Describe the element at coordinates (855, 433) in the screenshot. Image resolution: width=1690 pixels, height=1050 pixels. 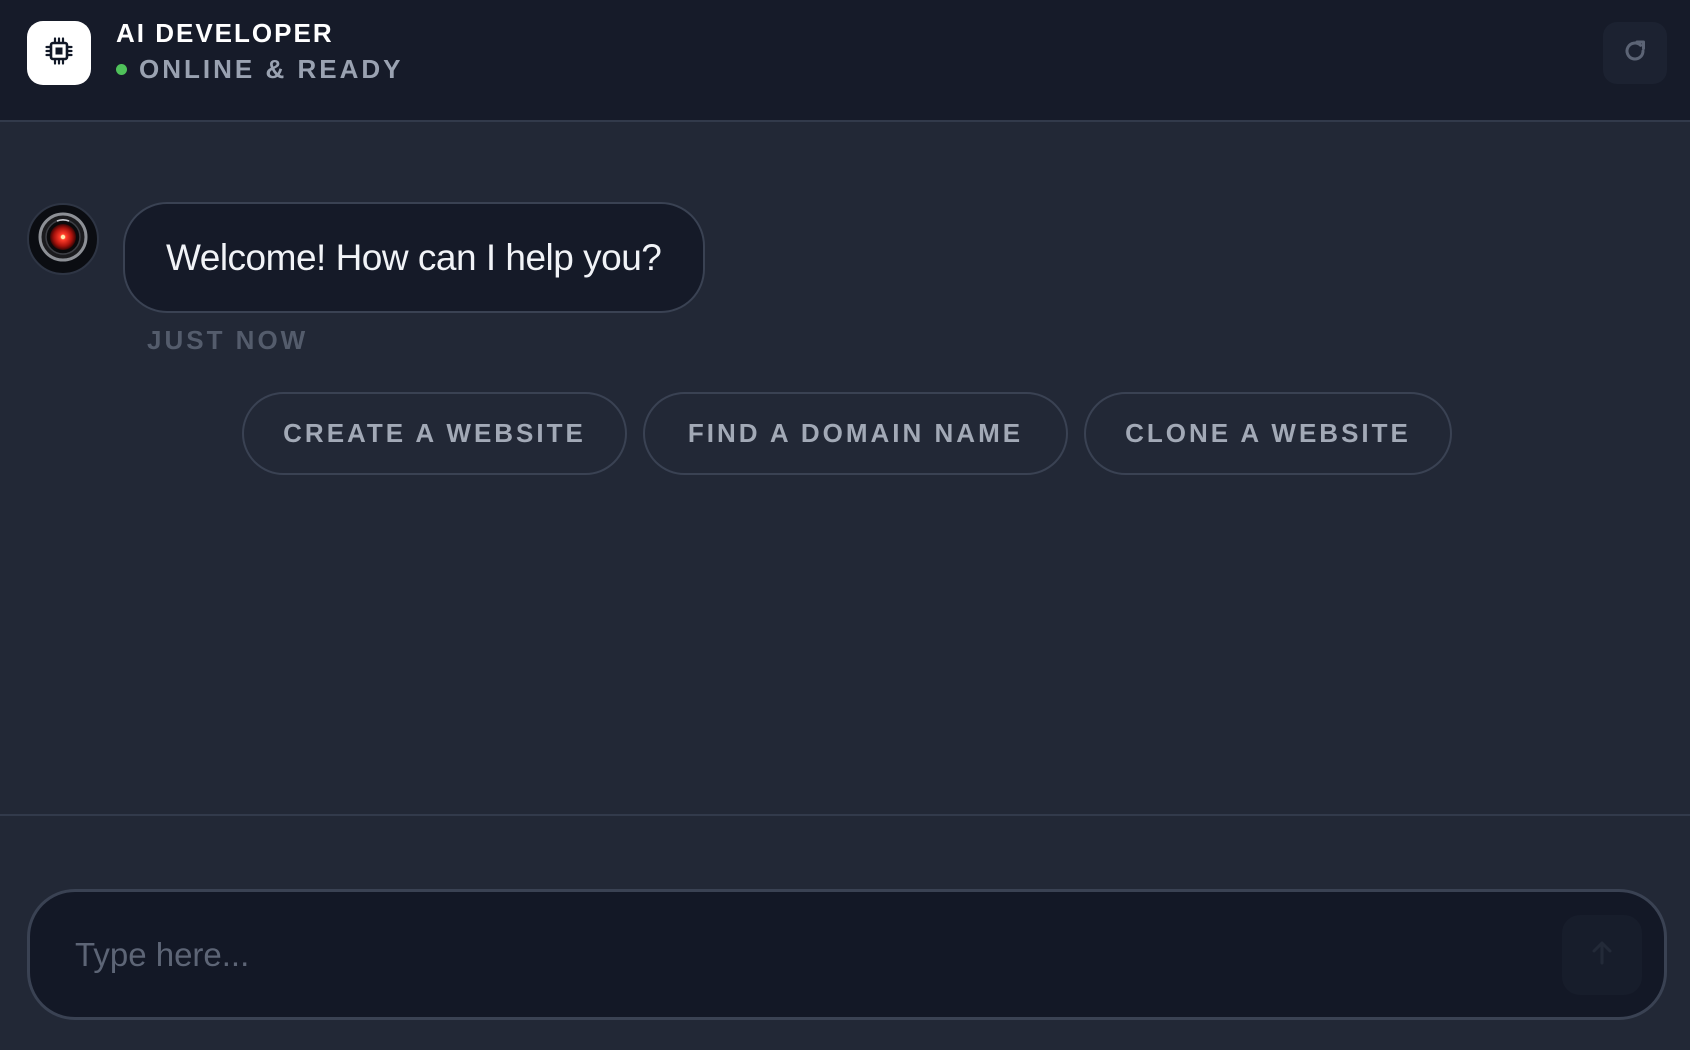
I see `suggestion-find-domain-button: FIND A DOMAIN NAME` at that location.